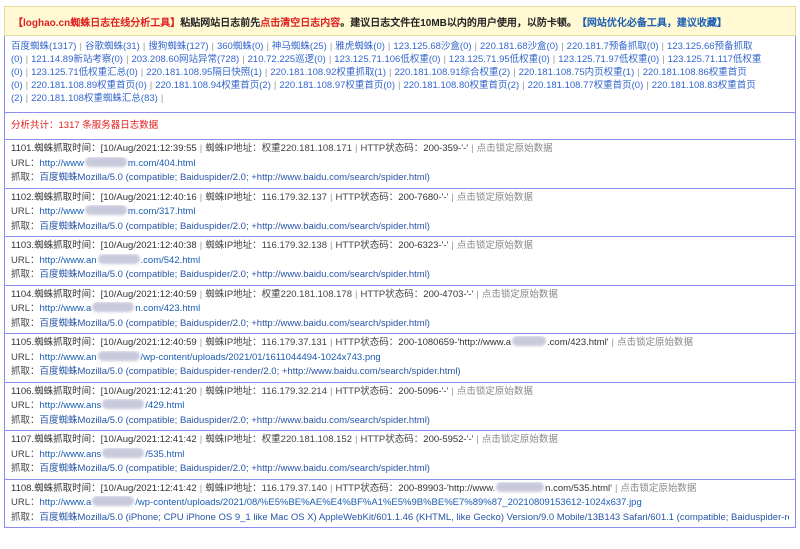 Image resolution: width=800 pixels, height=549 pixels. What do you see at coordinates (162, 163) in the screenshot?
I see `url-path: m.com/404.html` at bounding box center [162, 163].